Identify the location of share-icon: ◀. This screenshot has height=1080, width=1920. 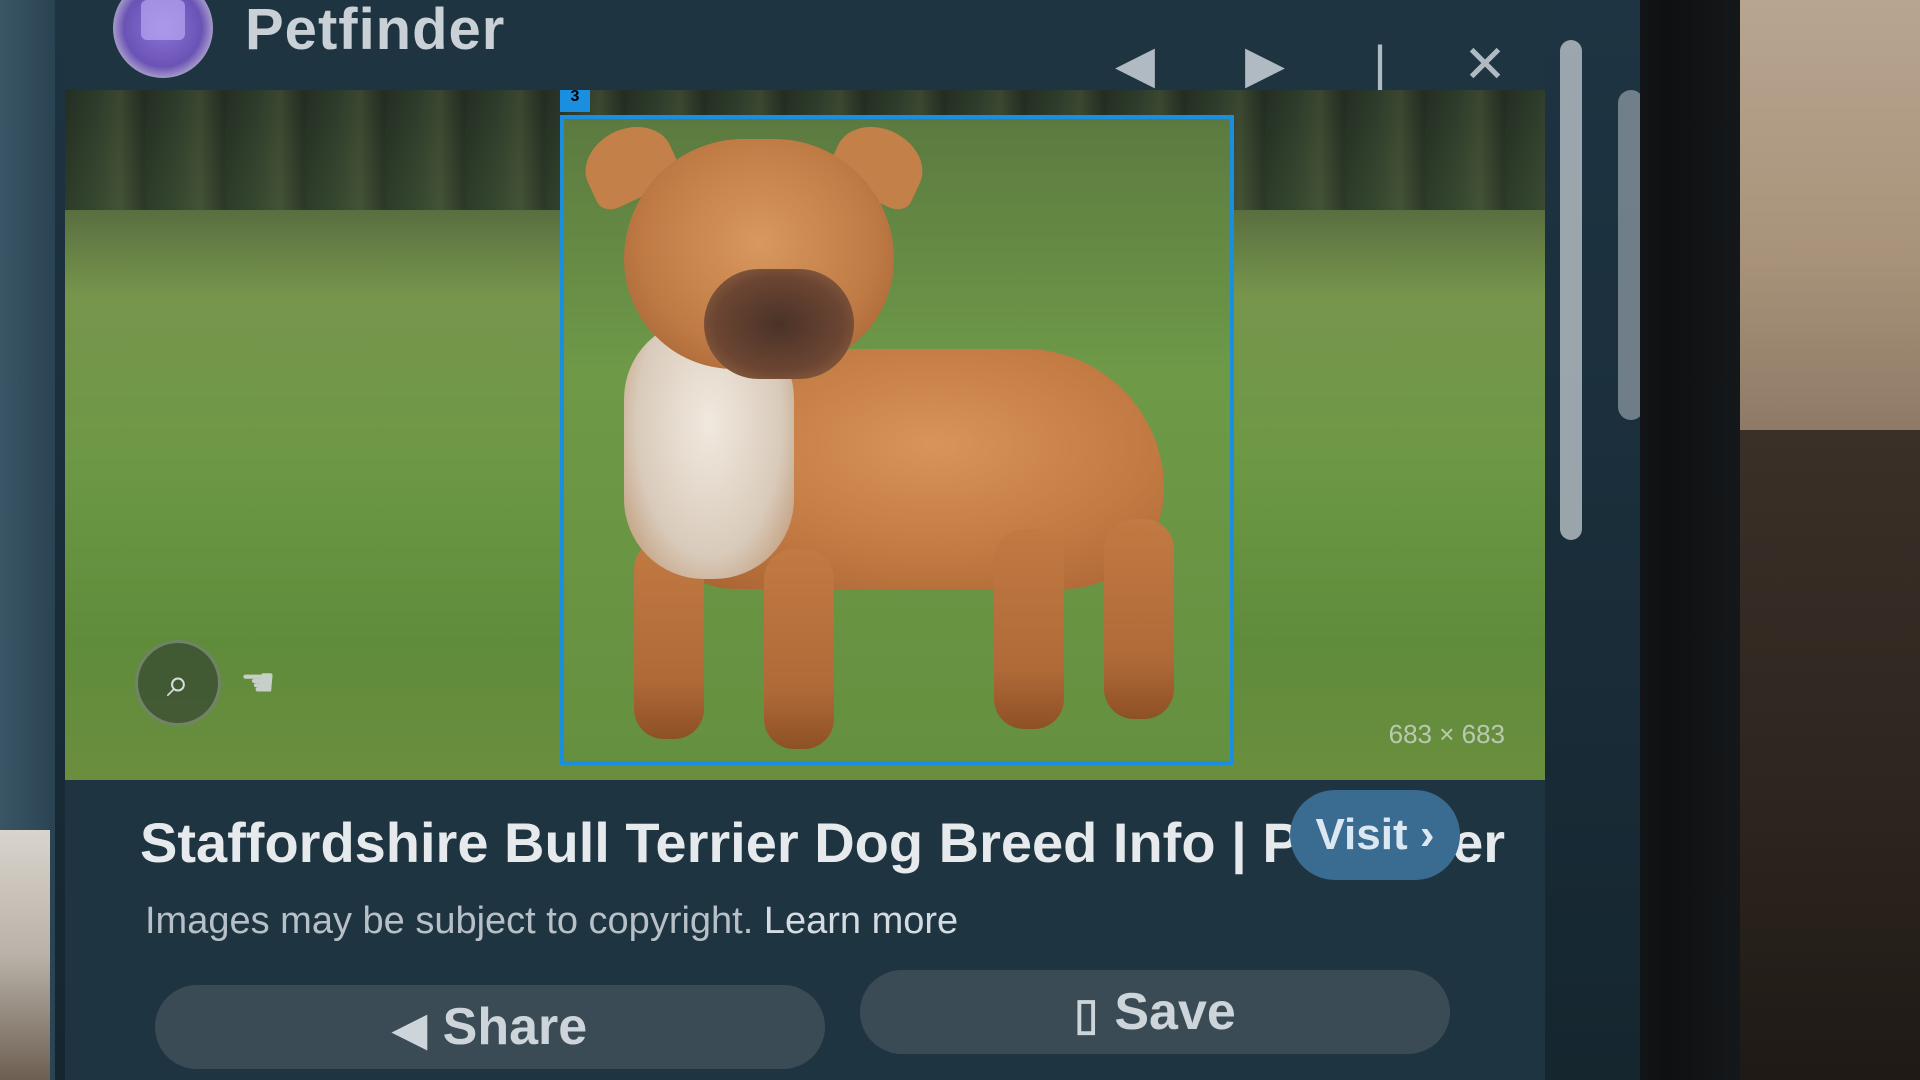
(409, 1029).